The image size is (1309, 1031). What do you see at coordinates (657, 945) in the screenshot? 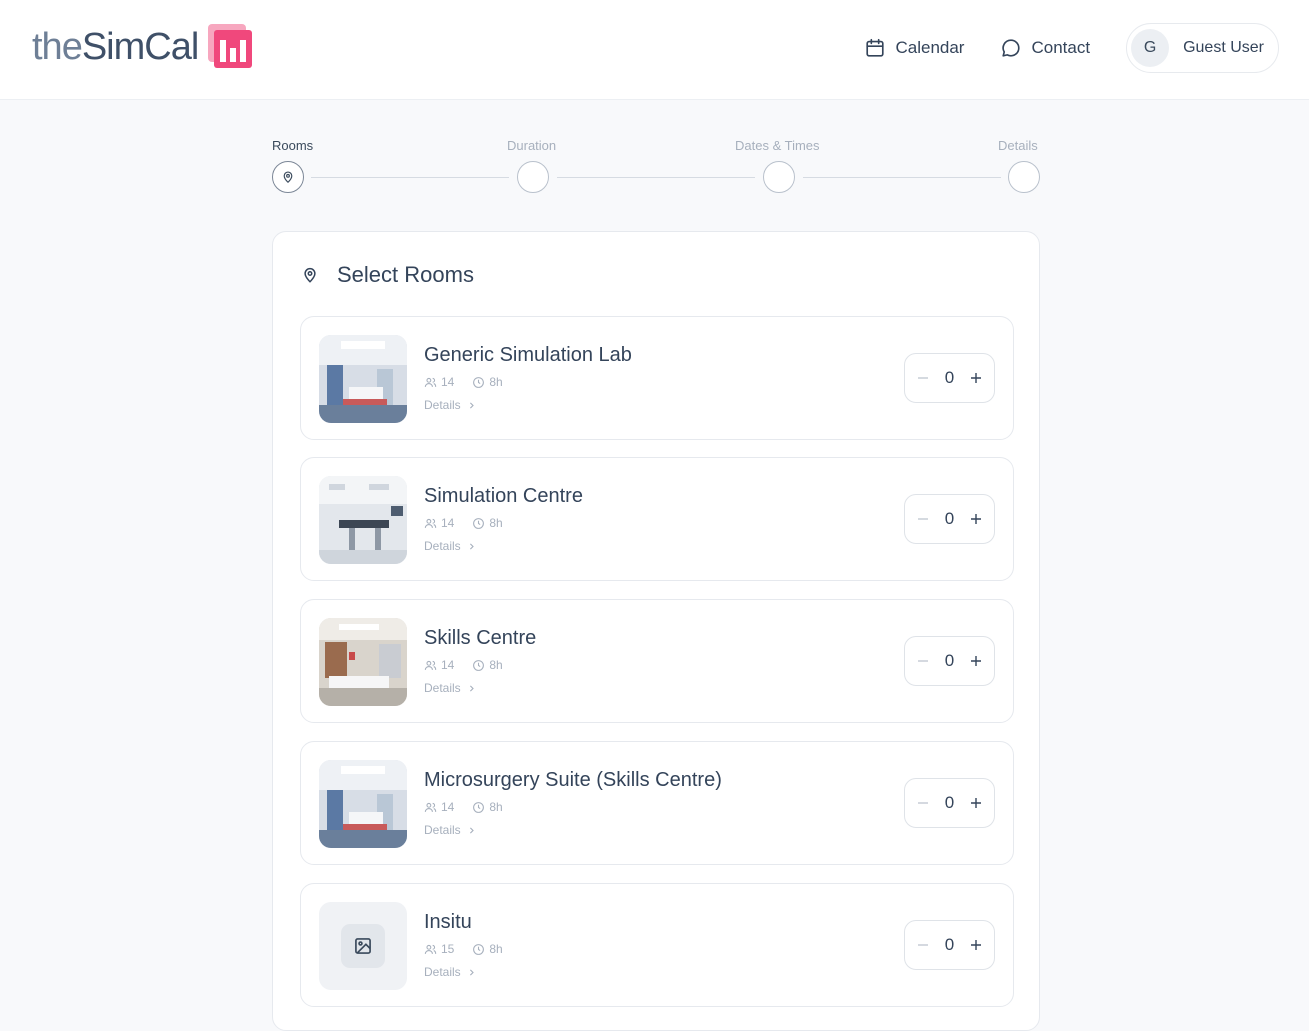
I see `room-card: Insitu 15 8h Details 0` at bounding box center [657, 945].